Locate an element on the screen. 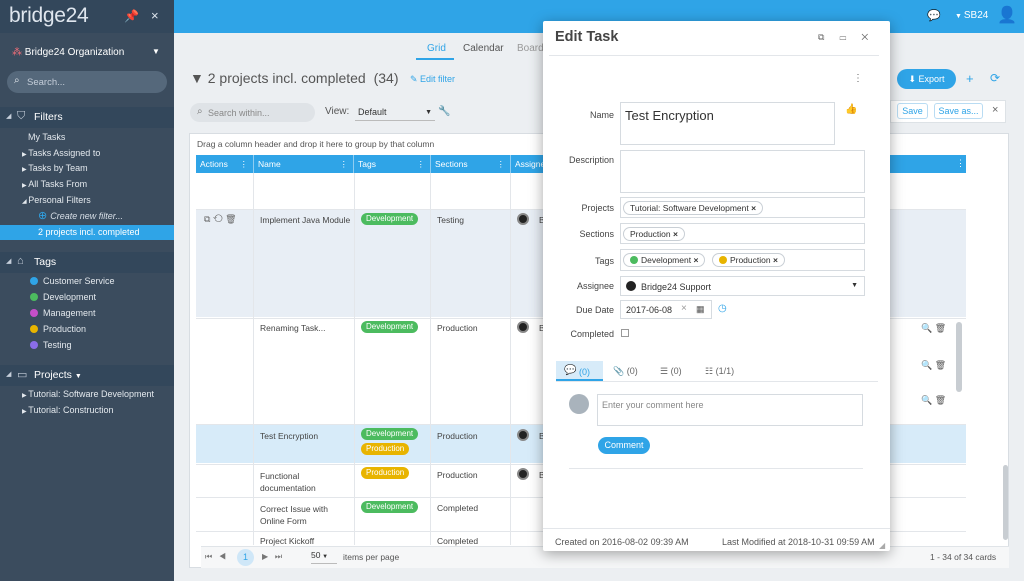 The image size is (1024, 581). name-field: Test Encryption is located at coordinates (727, 123).